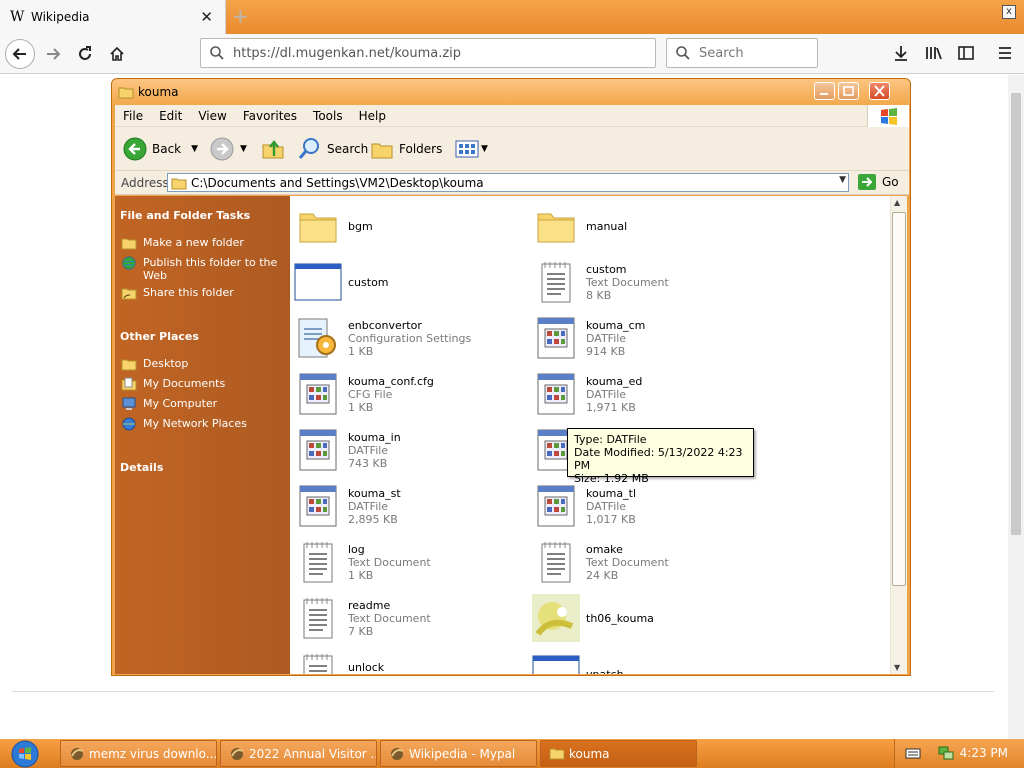 Image resolution: width=1024 pixels, height=768 pixels. What do you see at coordinates (901, 53) in the screenshot?
I see `downloads-button` at bounding box center [901, 53].